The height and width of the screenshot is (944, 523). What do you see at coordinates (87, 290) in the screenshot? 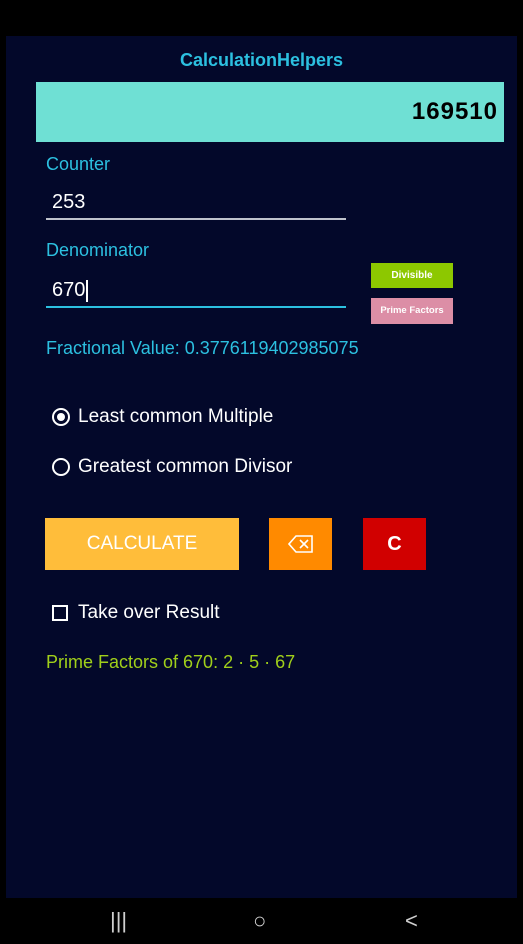
I see `text-cursor` at bounding box center [87, 290].